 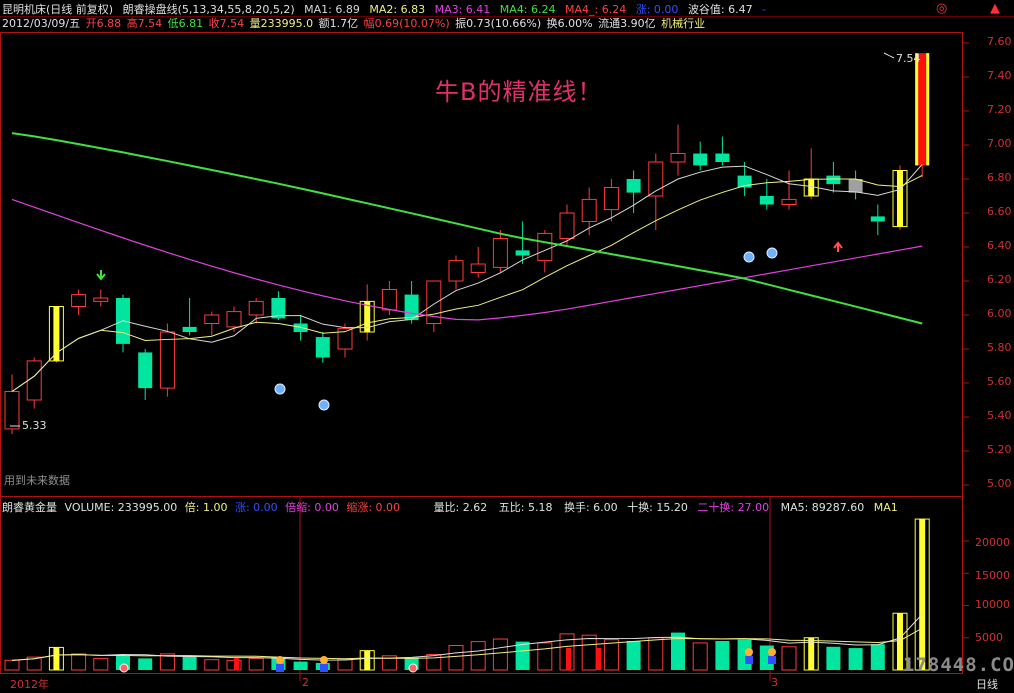 What do you see at coordinates (185, 23) in the screenshot?
I see `low-value: 低6.81` at bounding box center [185, 23].